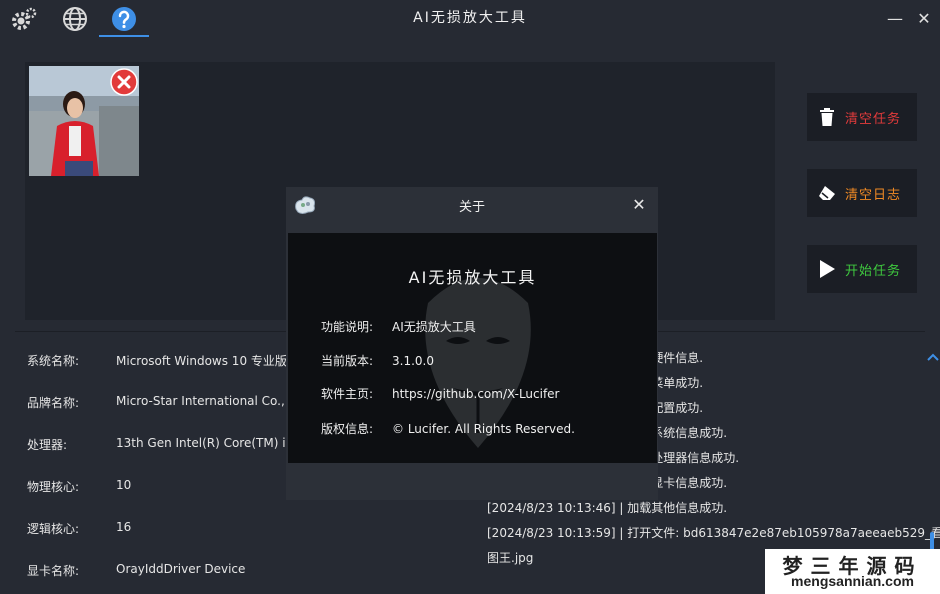 Image resolution: width=940 pixels, height=594 pixels. I want to click on system-info-row: 处理器: 13th Gen Intel(R) Core(TM) i7, so click(157, 444).